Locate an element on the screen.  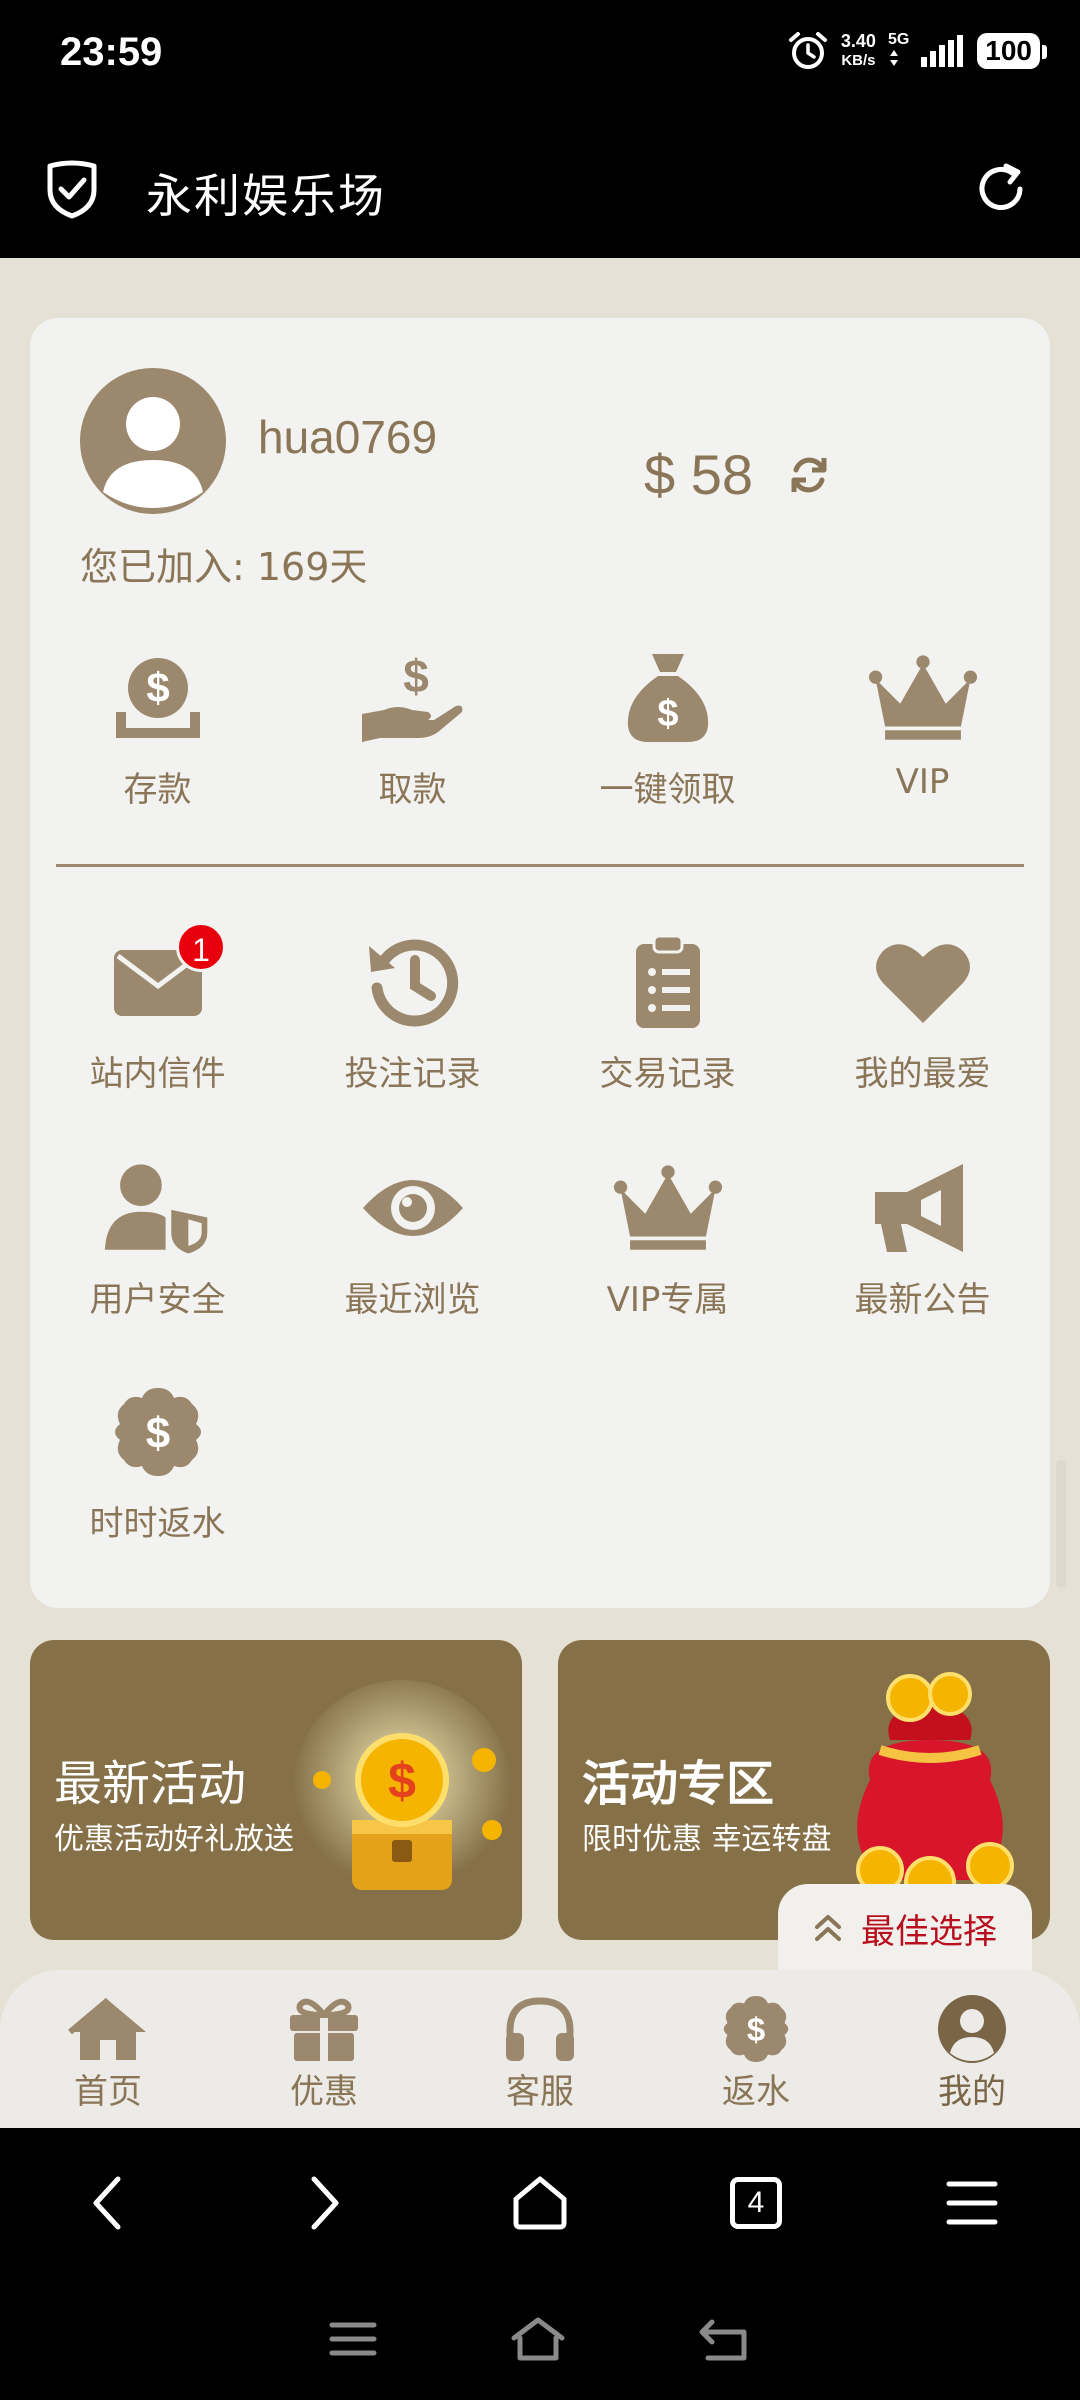
menu-row-2: 用户安全 最近浏览 VIP专属 最新公告 is located at coordinates (540, 1239).